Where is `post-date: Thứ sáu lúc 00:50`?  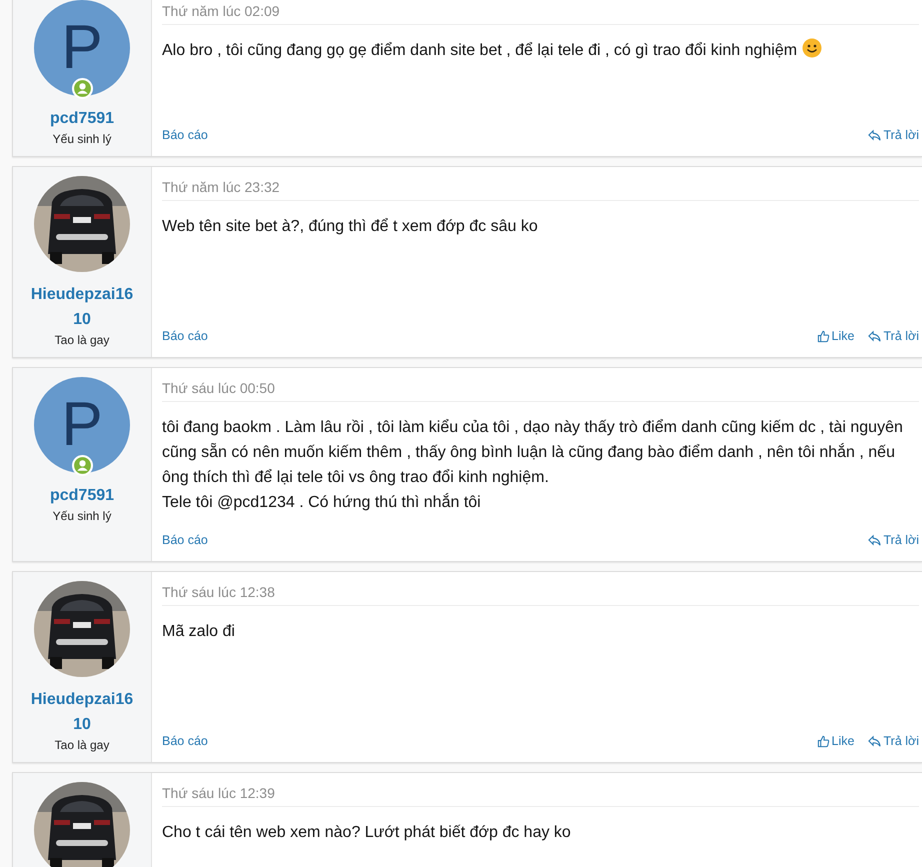
post-date: Thứ sáu lúc 00:50 is located at coordinates (540, 385).